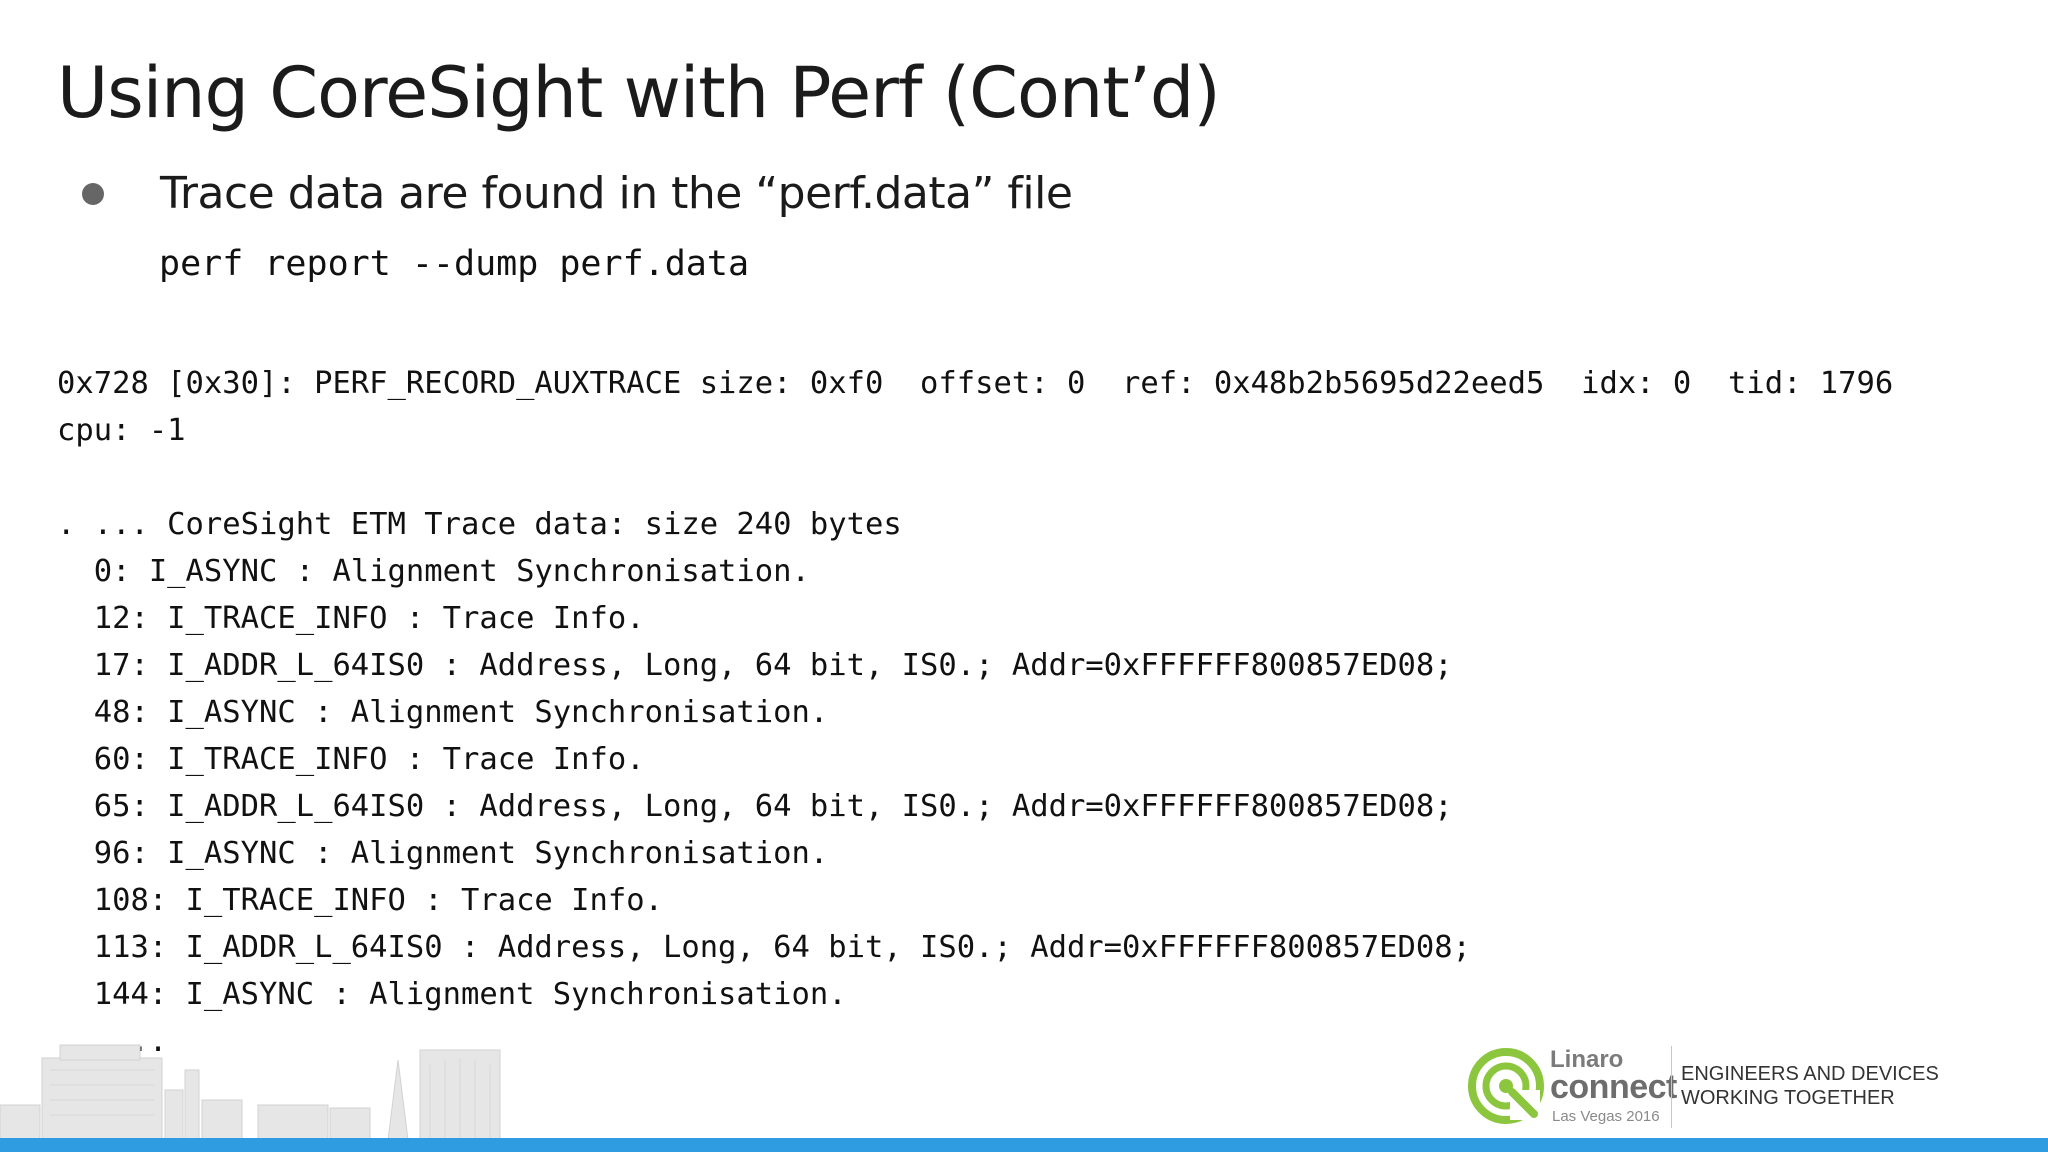 This screenshot has width=2048, height=1152. Describe the element at coordinates (351, 759) in the screenshot. I see `dump-line: 60: I_TRACE_INFO : Trace Info.` at that location.